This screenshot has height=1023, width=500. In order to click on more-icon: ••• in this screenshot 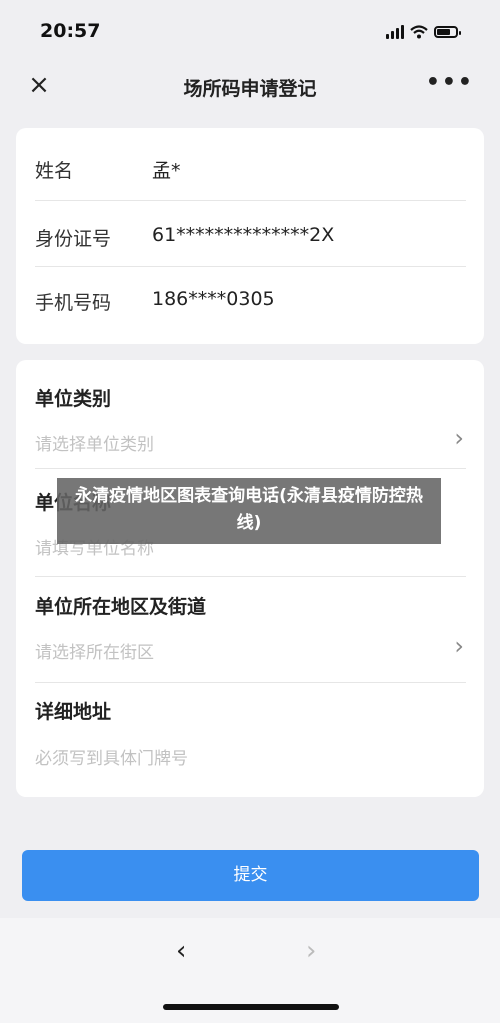, I will do `click(450, 82)`.